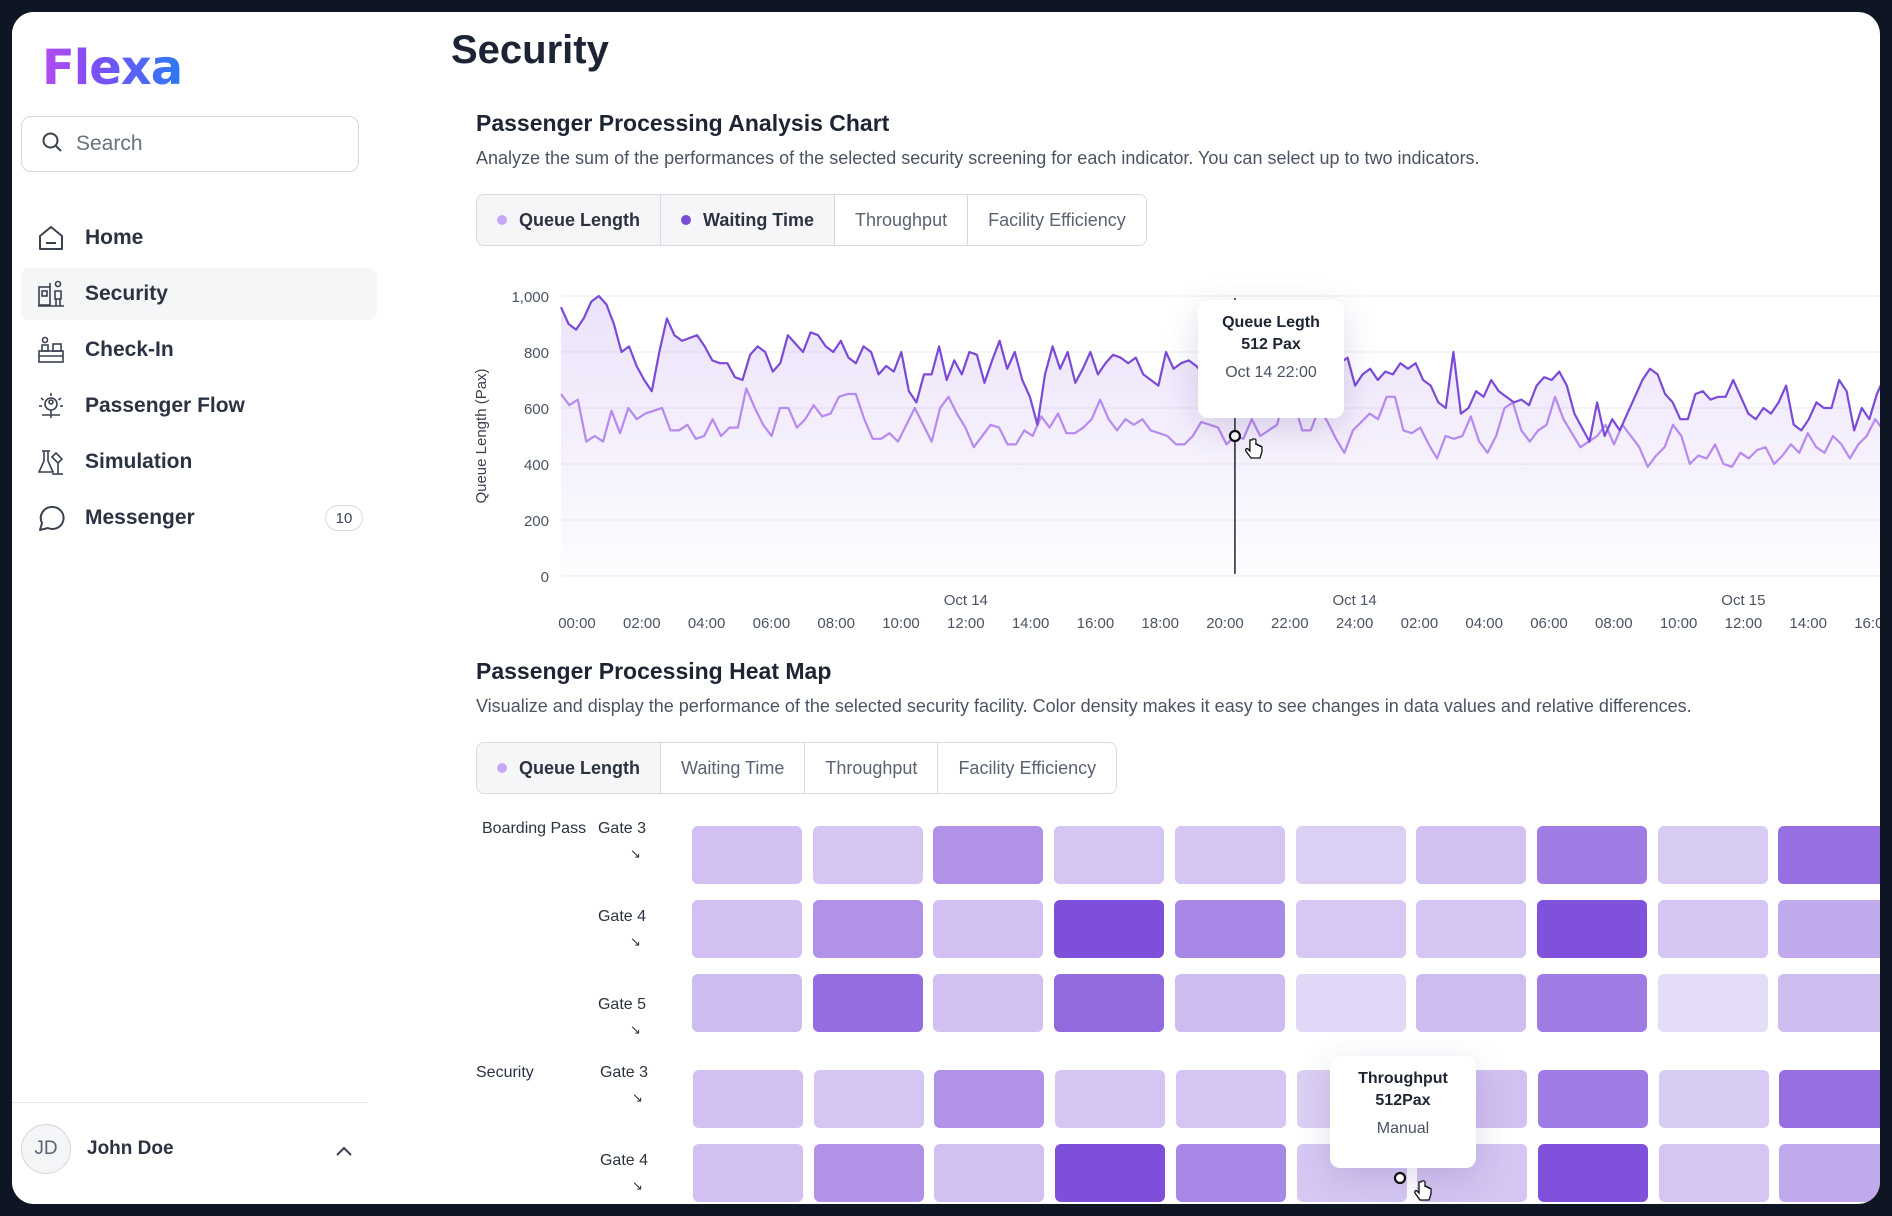 This screenshot has height=1216, width=1892. Describe the element at coordinates (1160, 623) in the screenshot. I see `x-tick-label: 18:00` at that location.